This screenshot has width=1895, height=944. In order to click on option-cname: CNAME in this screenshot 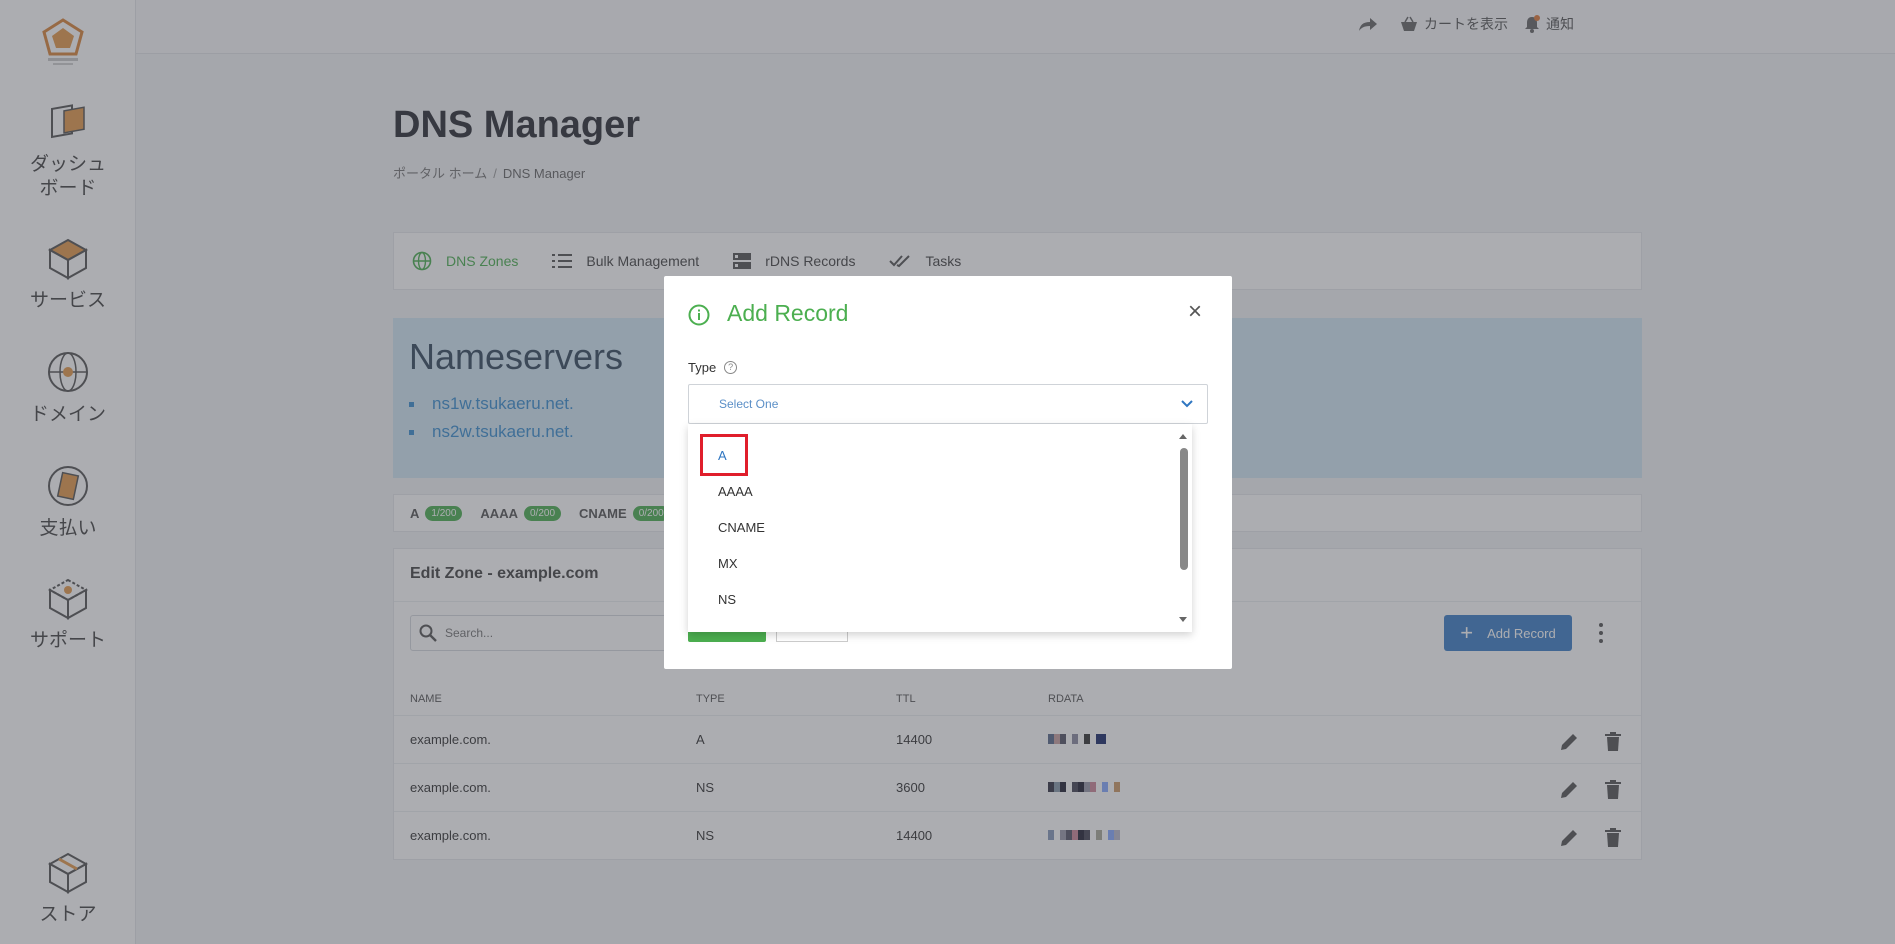, I will do `click(741, 527)`.